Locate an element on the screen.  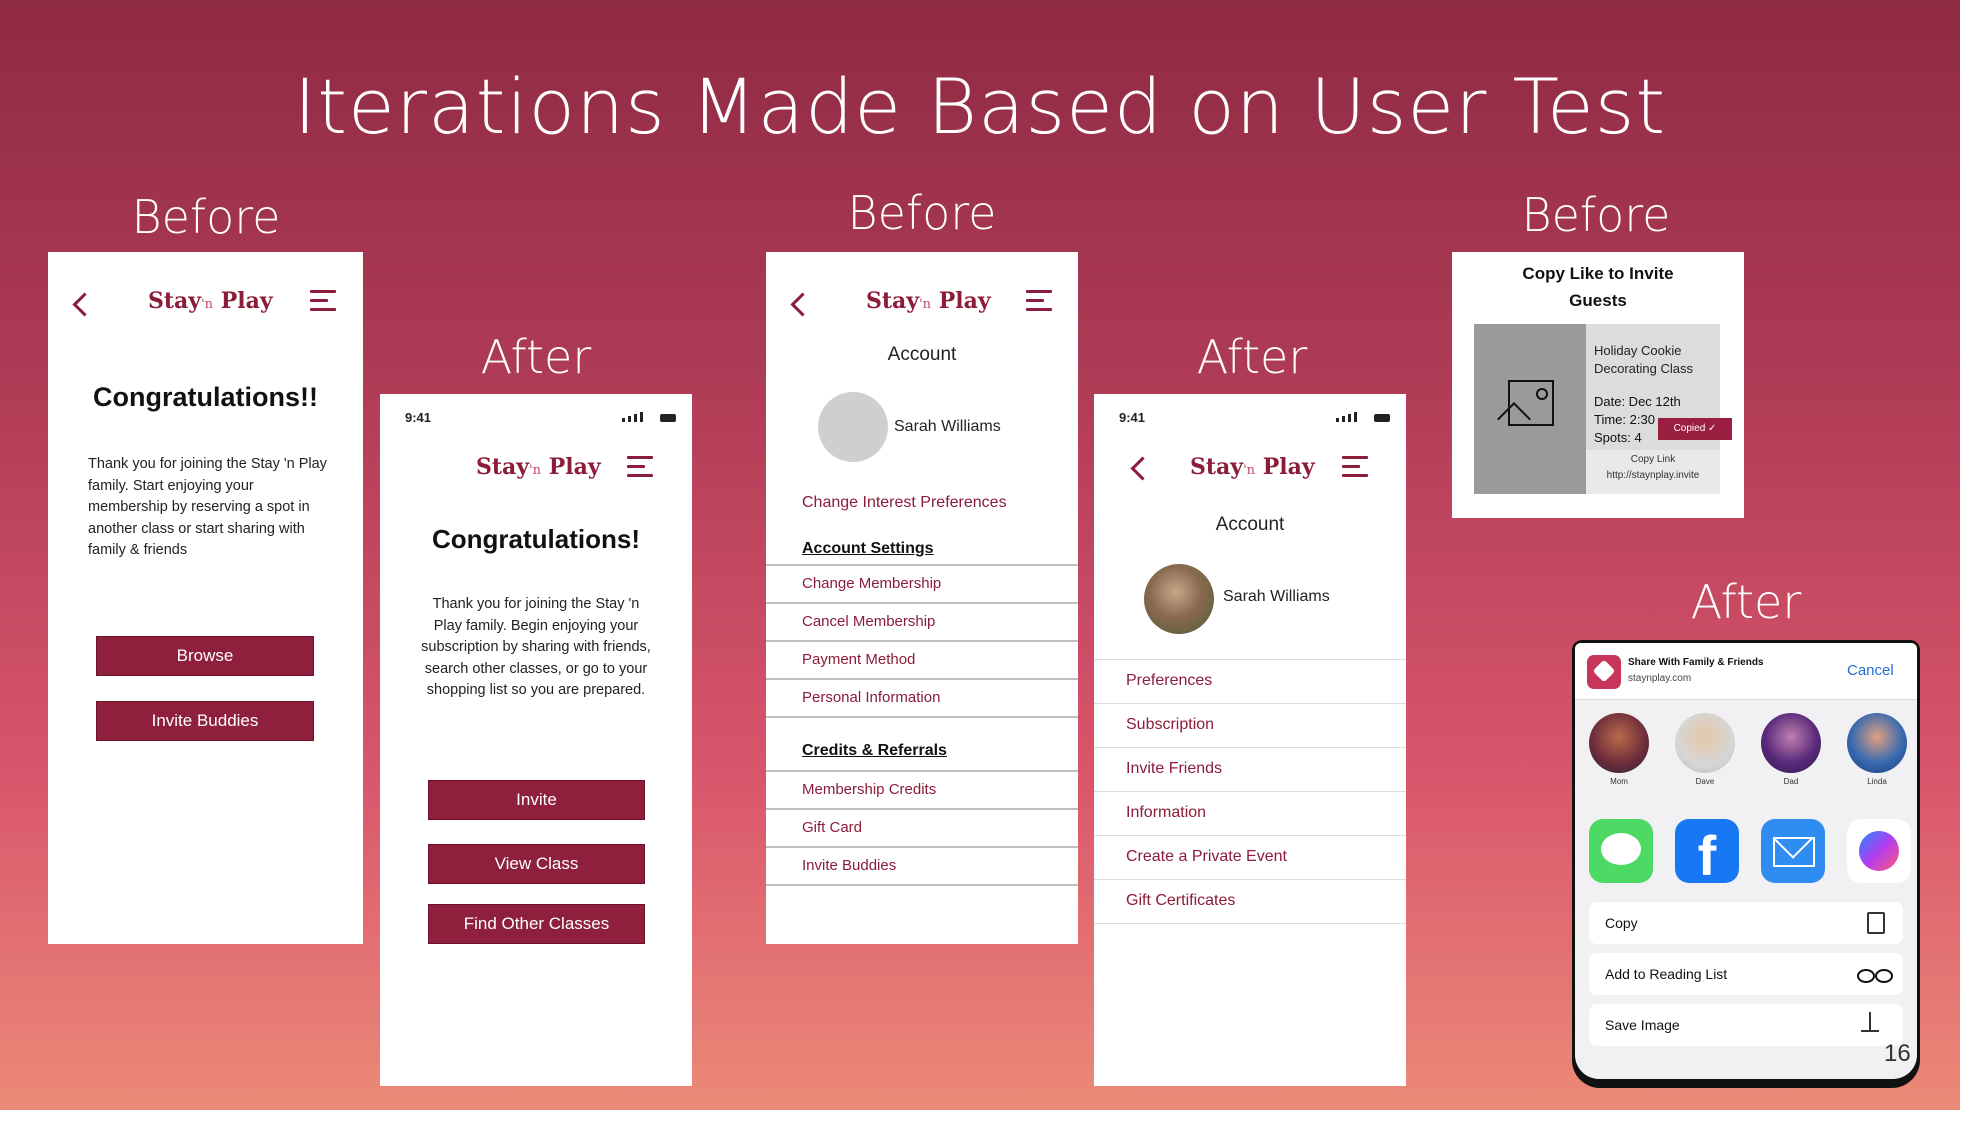
contact-avatar-dad is located at coordinates (1791, 743).